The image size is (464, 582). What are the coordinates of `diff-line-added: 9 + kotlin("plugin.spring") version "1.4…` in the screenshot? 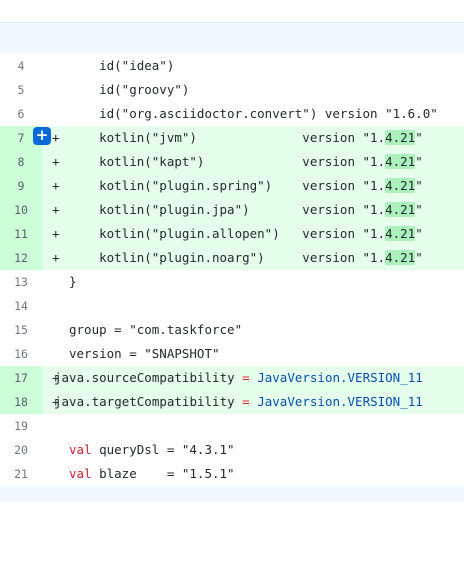 It's located at (232, 186).